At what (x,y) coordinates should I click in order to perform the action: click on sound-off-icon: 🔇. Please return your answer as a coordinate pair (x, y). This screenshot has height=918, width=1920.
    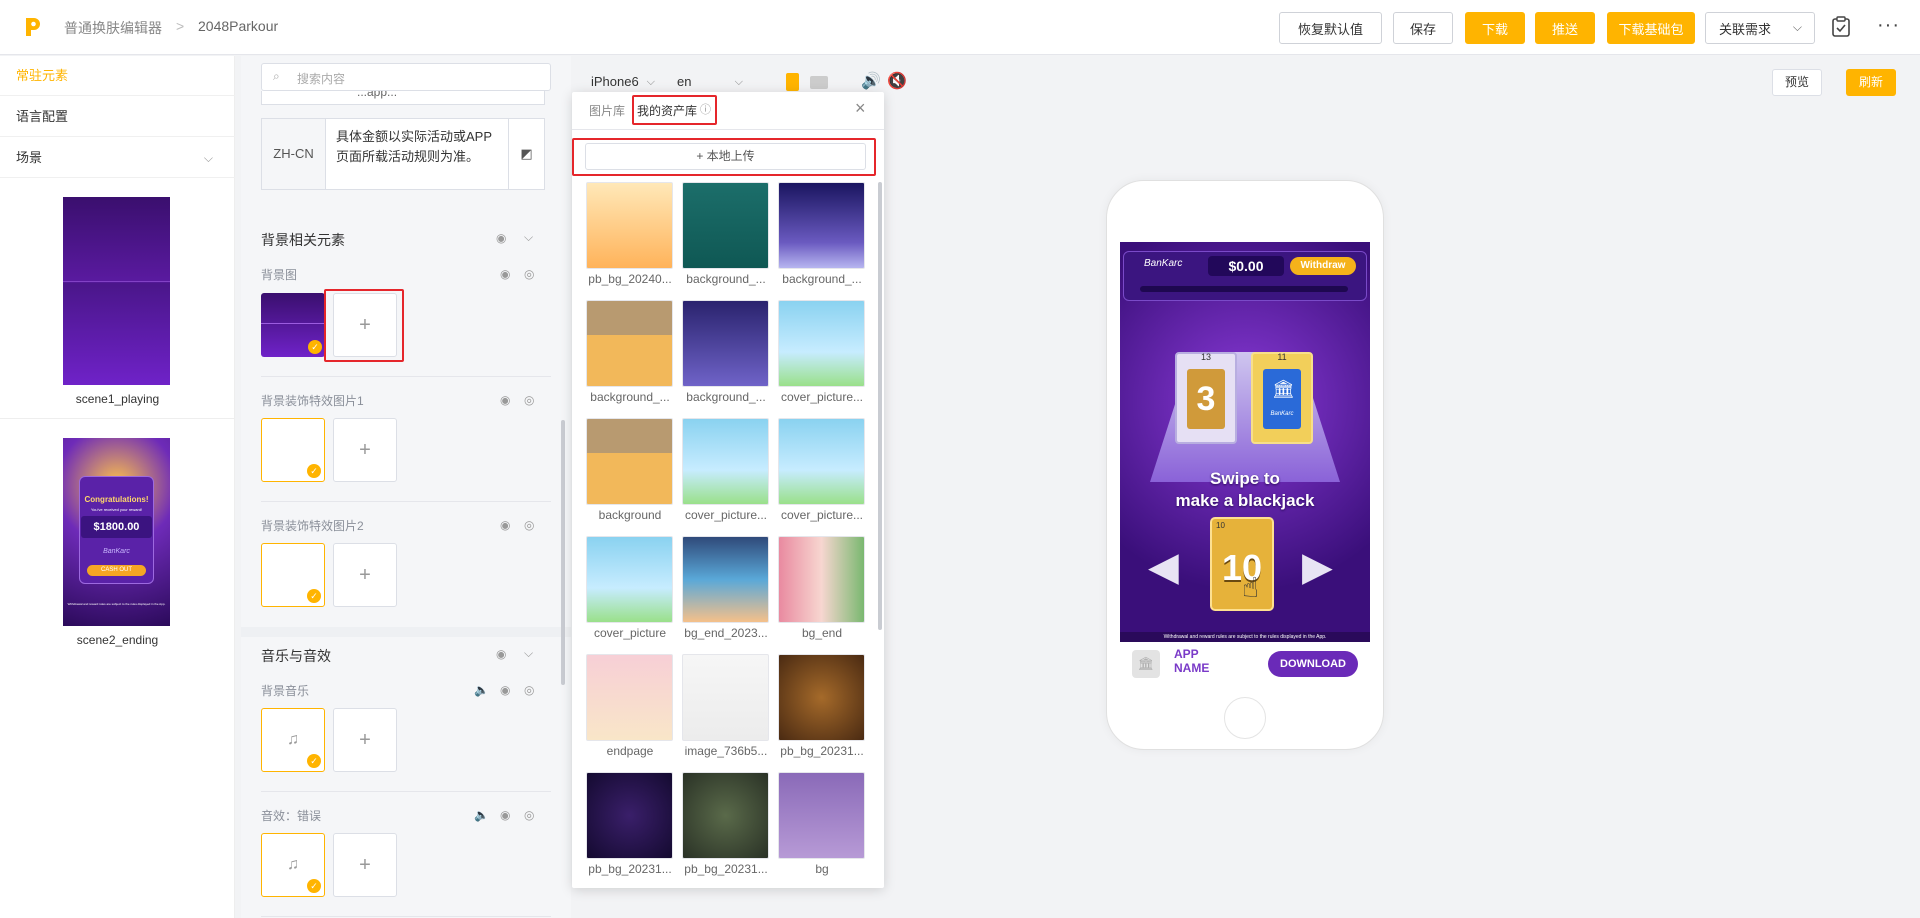
    Looking at the image, I should click on (897, 81).